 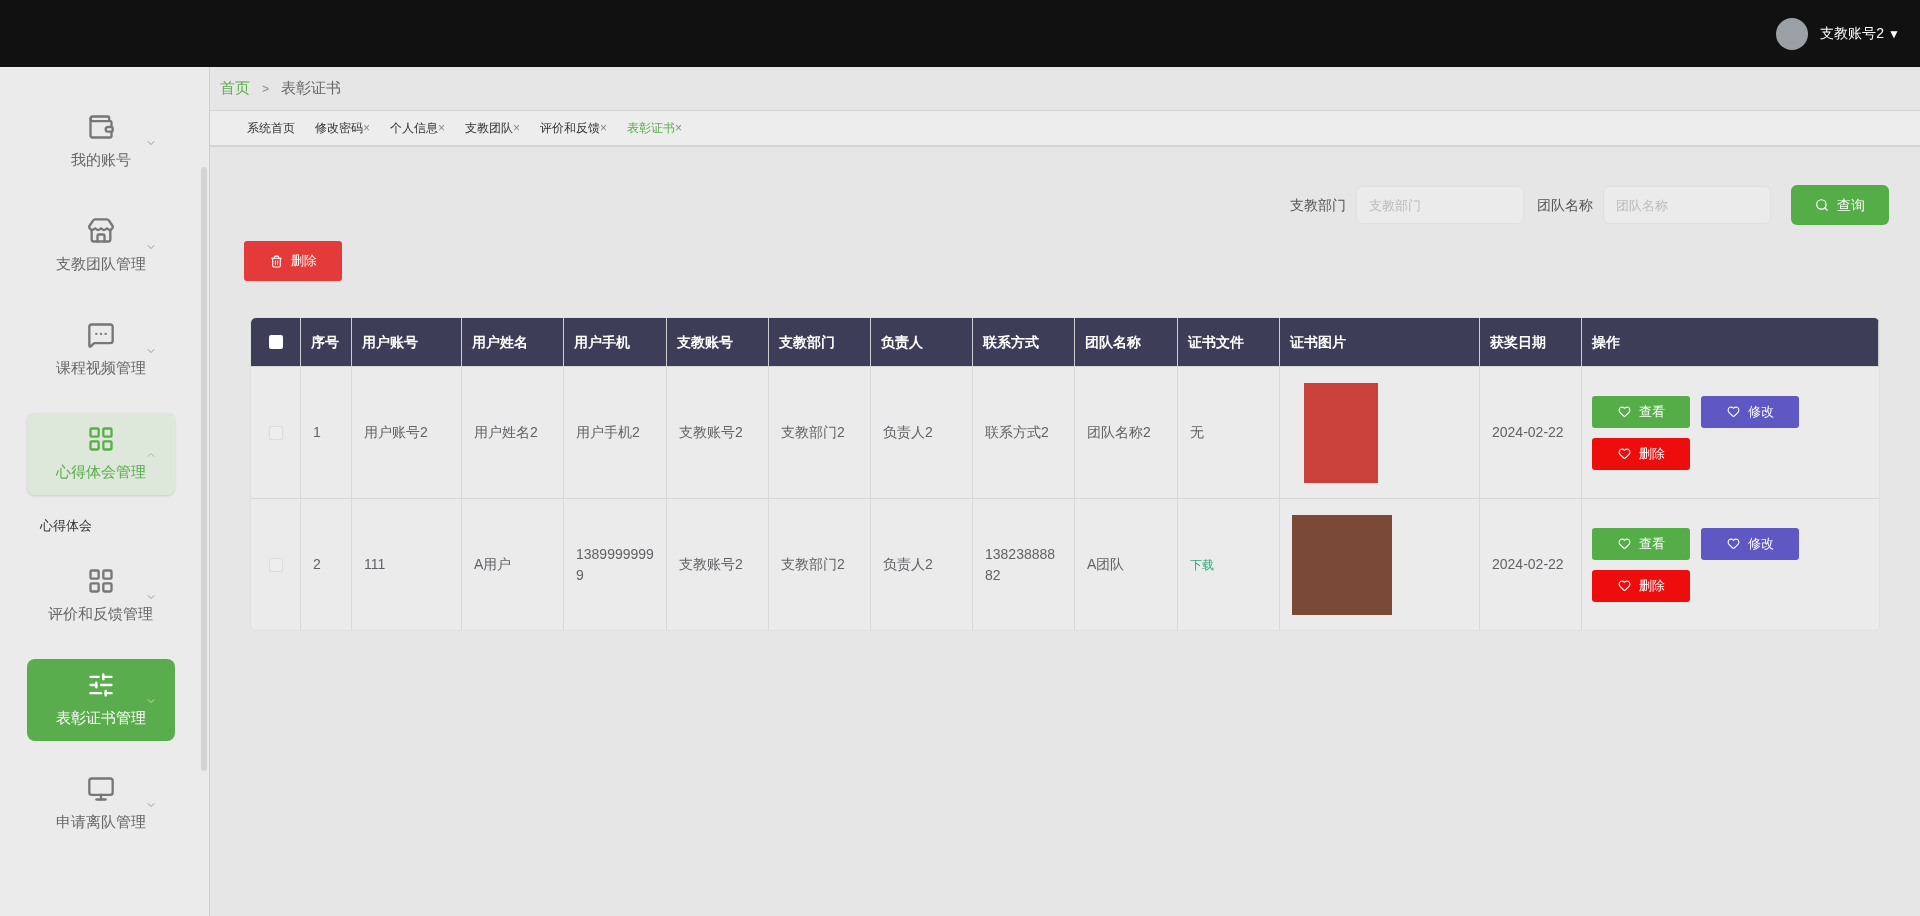 I want to click on search-button: 查询, so click(x=1840, y=205).